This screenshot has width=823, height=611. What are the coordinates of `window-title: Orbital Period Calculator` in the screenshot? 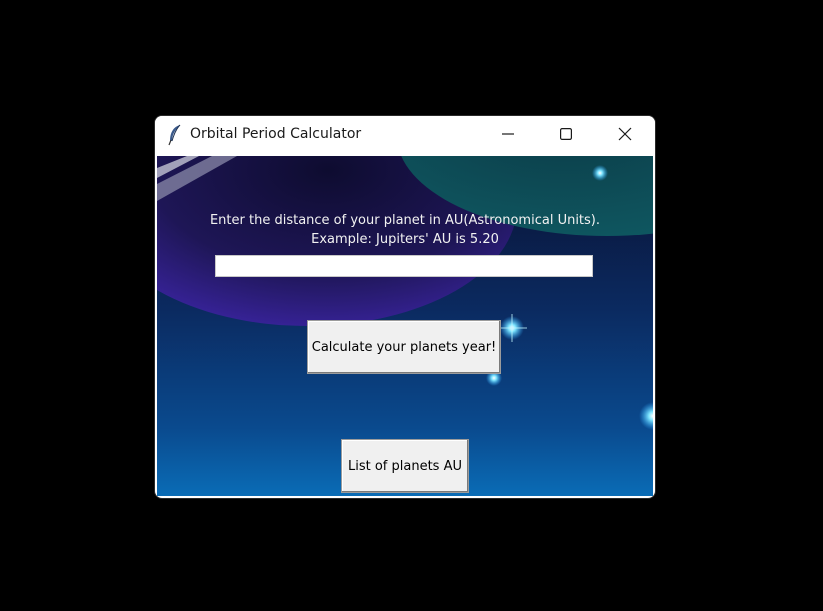 It's located at (276, 134).